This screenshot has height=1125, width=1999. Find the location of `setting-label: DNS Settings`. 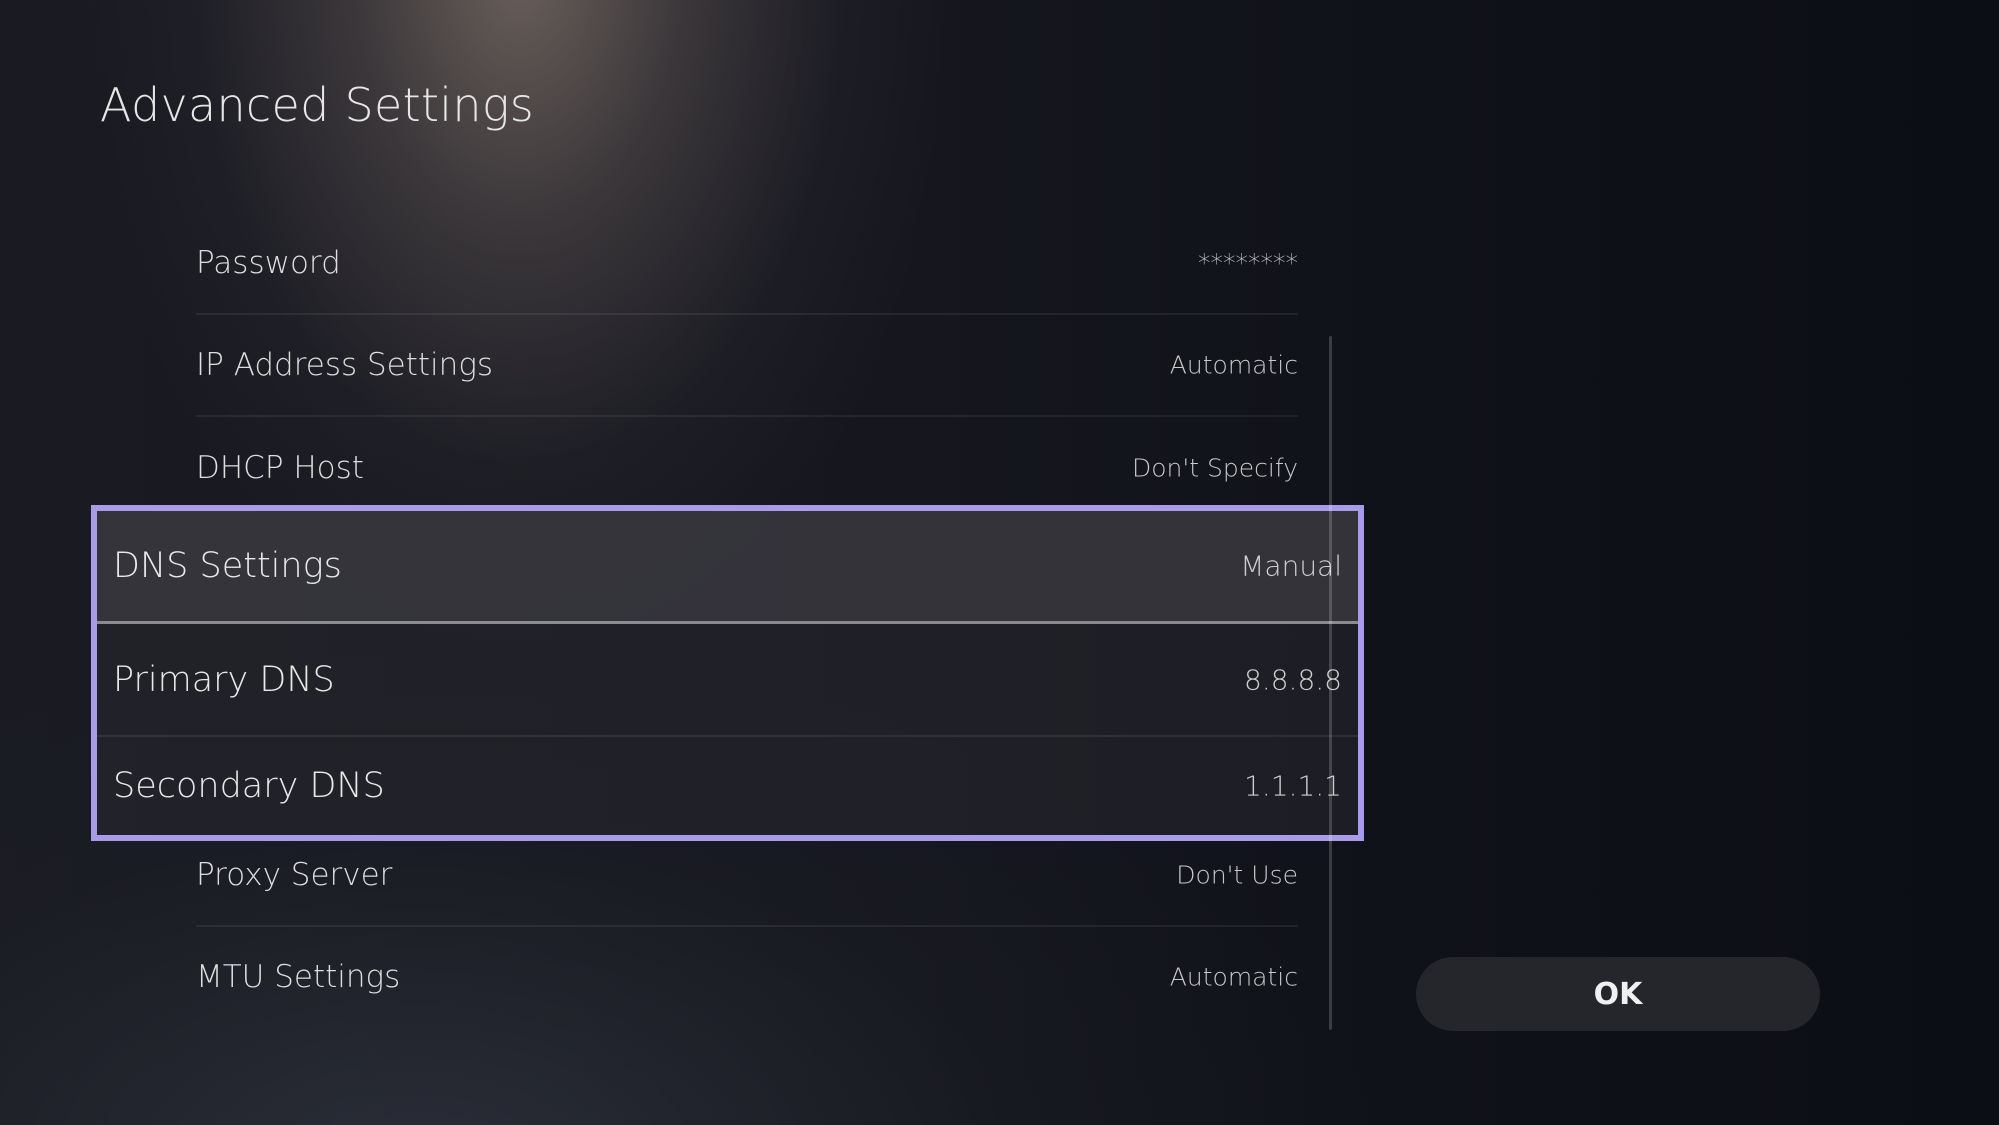

setting-label: DNS Settings is located at coordinates (227, 566).